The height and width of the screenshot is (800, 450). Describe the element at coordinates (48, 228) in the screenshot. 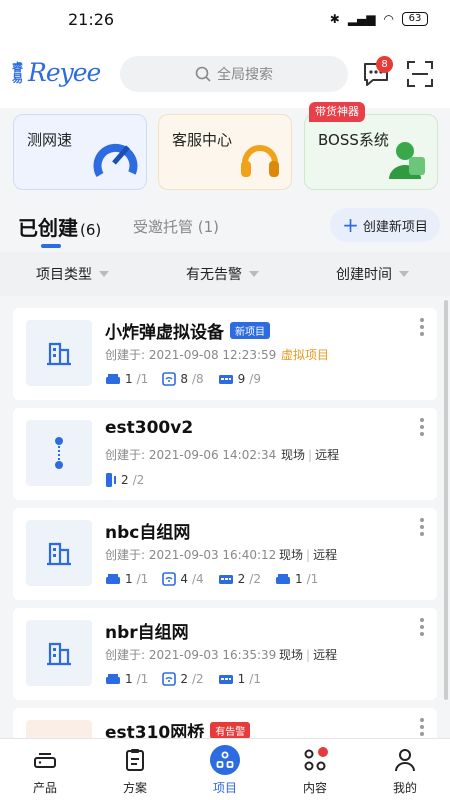

I see `tab-created-label: 已创建` at that location.